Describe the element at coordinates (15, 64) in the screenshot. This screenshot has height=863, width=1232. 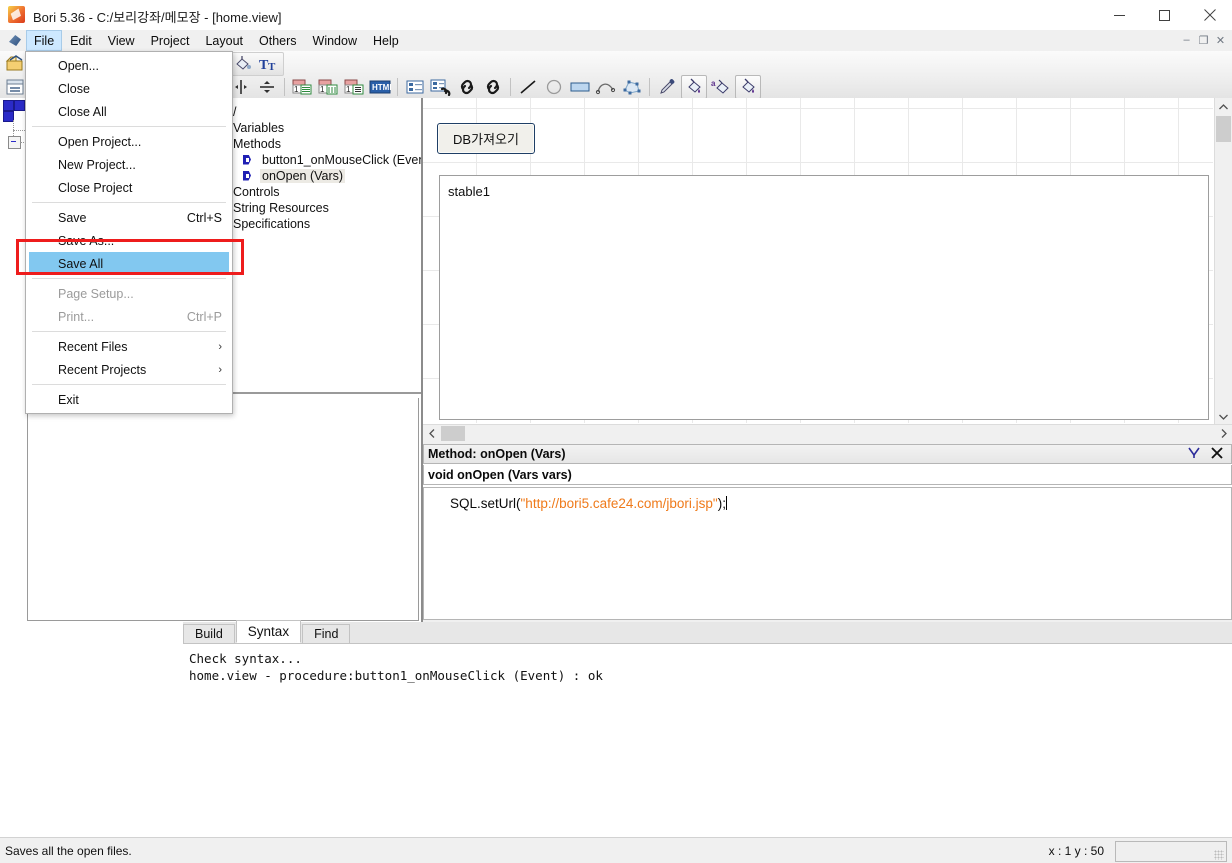
I see `open-folder-icon` at that location.